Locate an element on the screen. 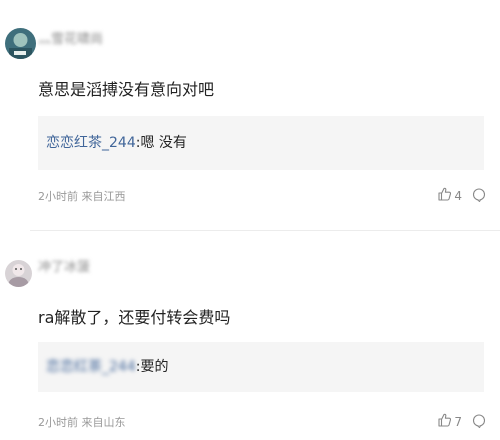 This screenshot has height=440, width=500. like-count: 7 is located at coordinates (458, 421).